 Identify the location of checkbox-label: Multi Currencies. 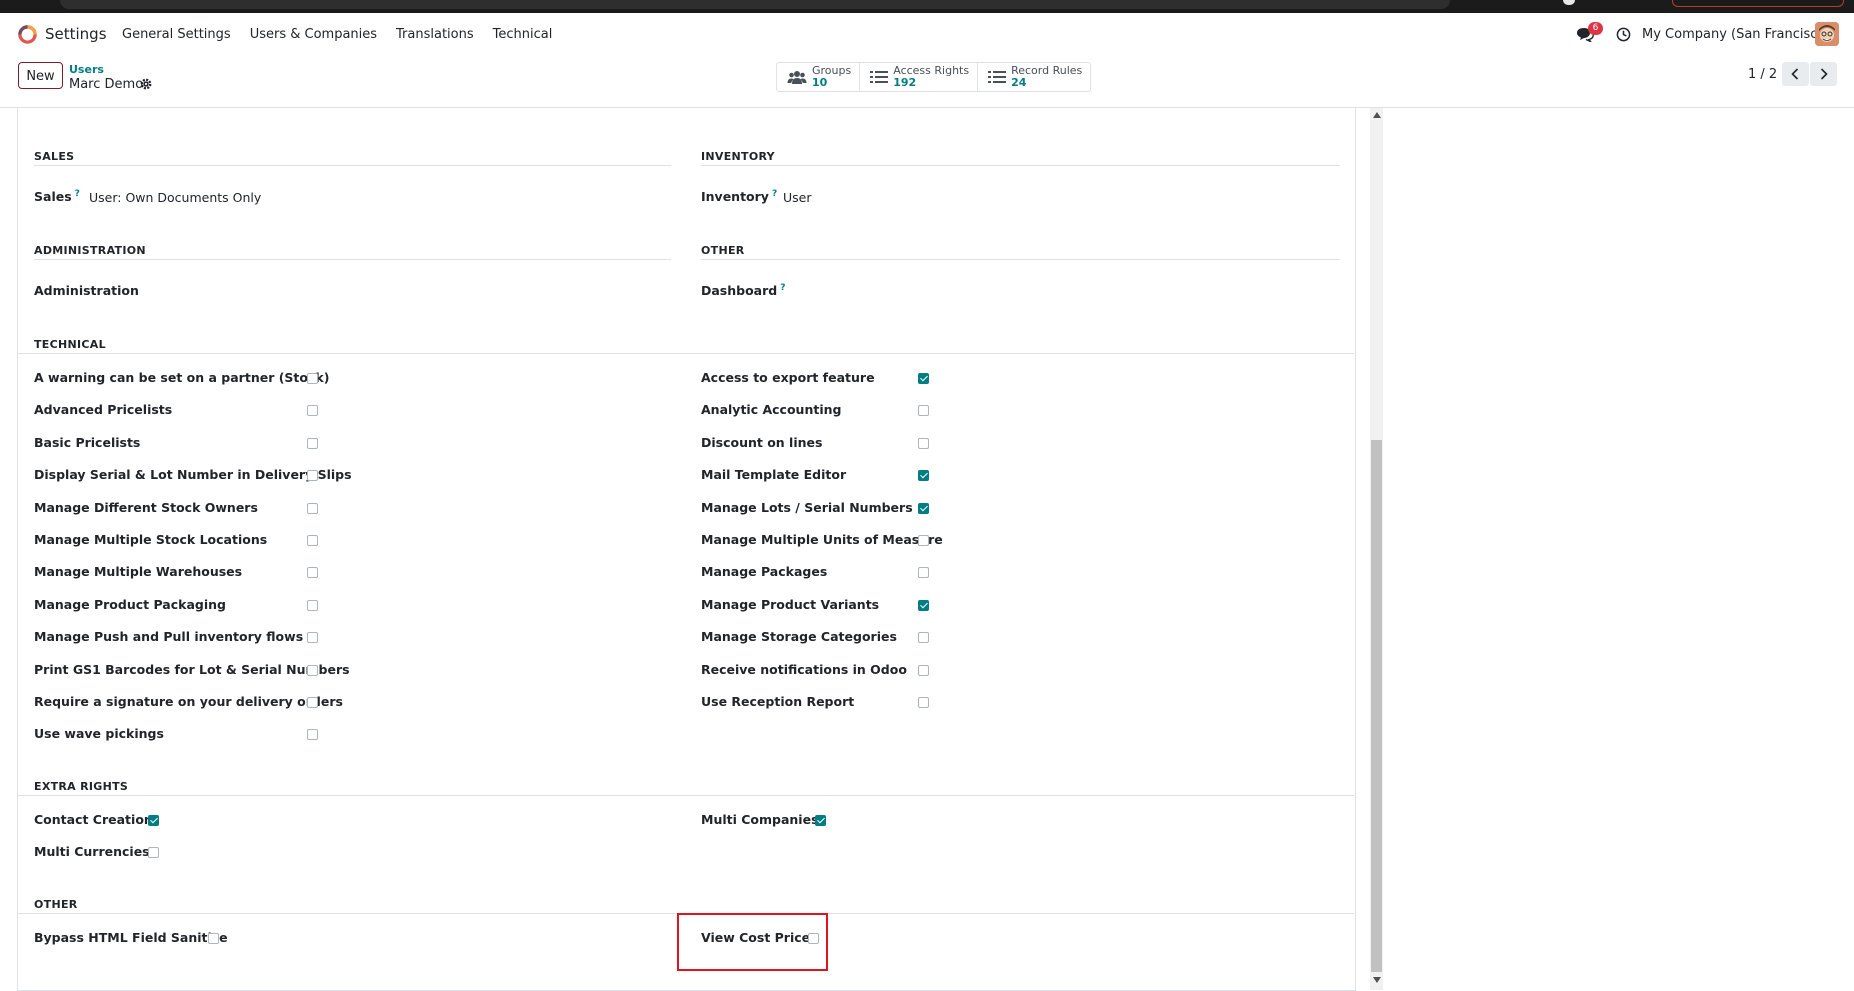
(92, 852).